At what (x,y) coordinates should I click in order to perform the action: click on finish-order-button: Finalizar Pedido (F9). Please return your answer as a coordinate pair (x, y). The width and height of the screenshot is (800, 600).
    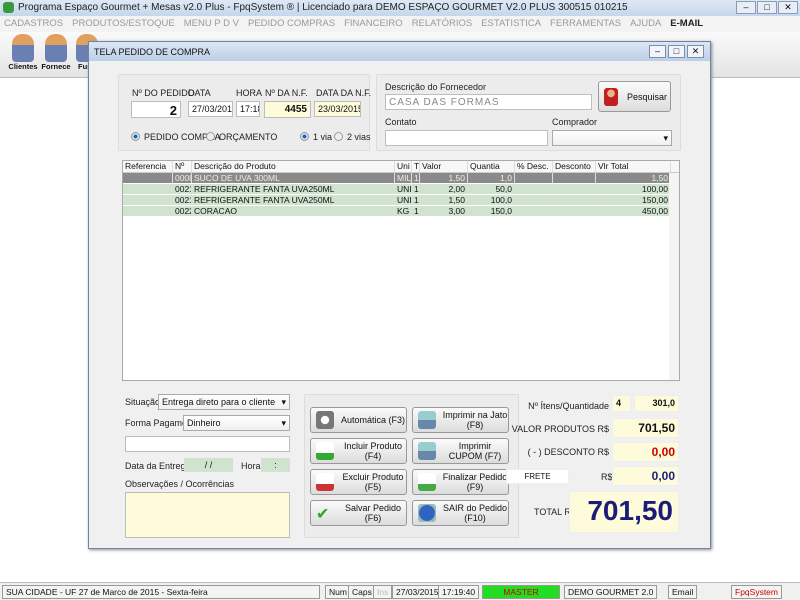
    Looking at the image, I should click on (460, 482).